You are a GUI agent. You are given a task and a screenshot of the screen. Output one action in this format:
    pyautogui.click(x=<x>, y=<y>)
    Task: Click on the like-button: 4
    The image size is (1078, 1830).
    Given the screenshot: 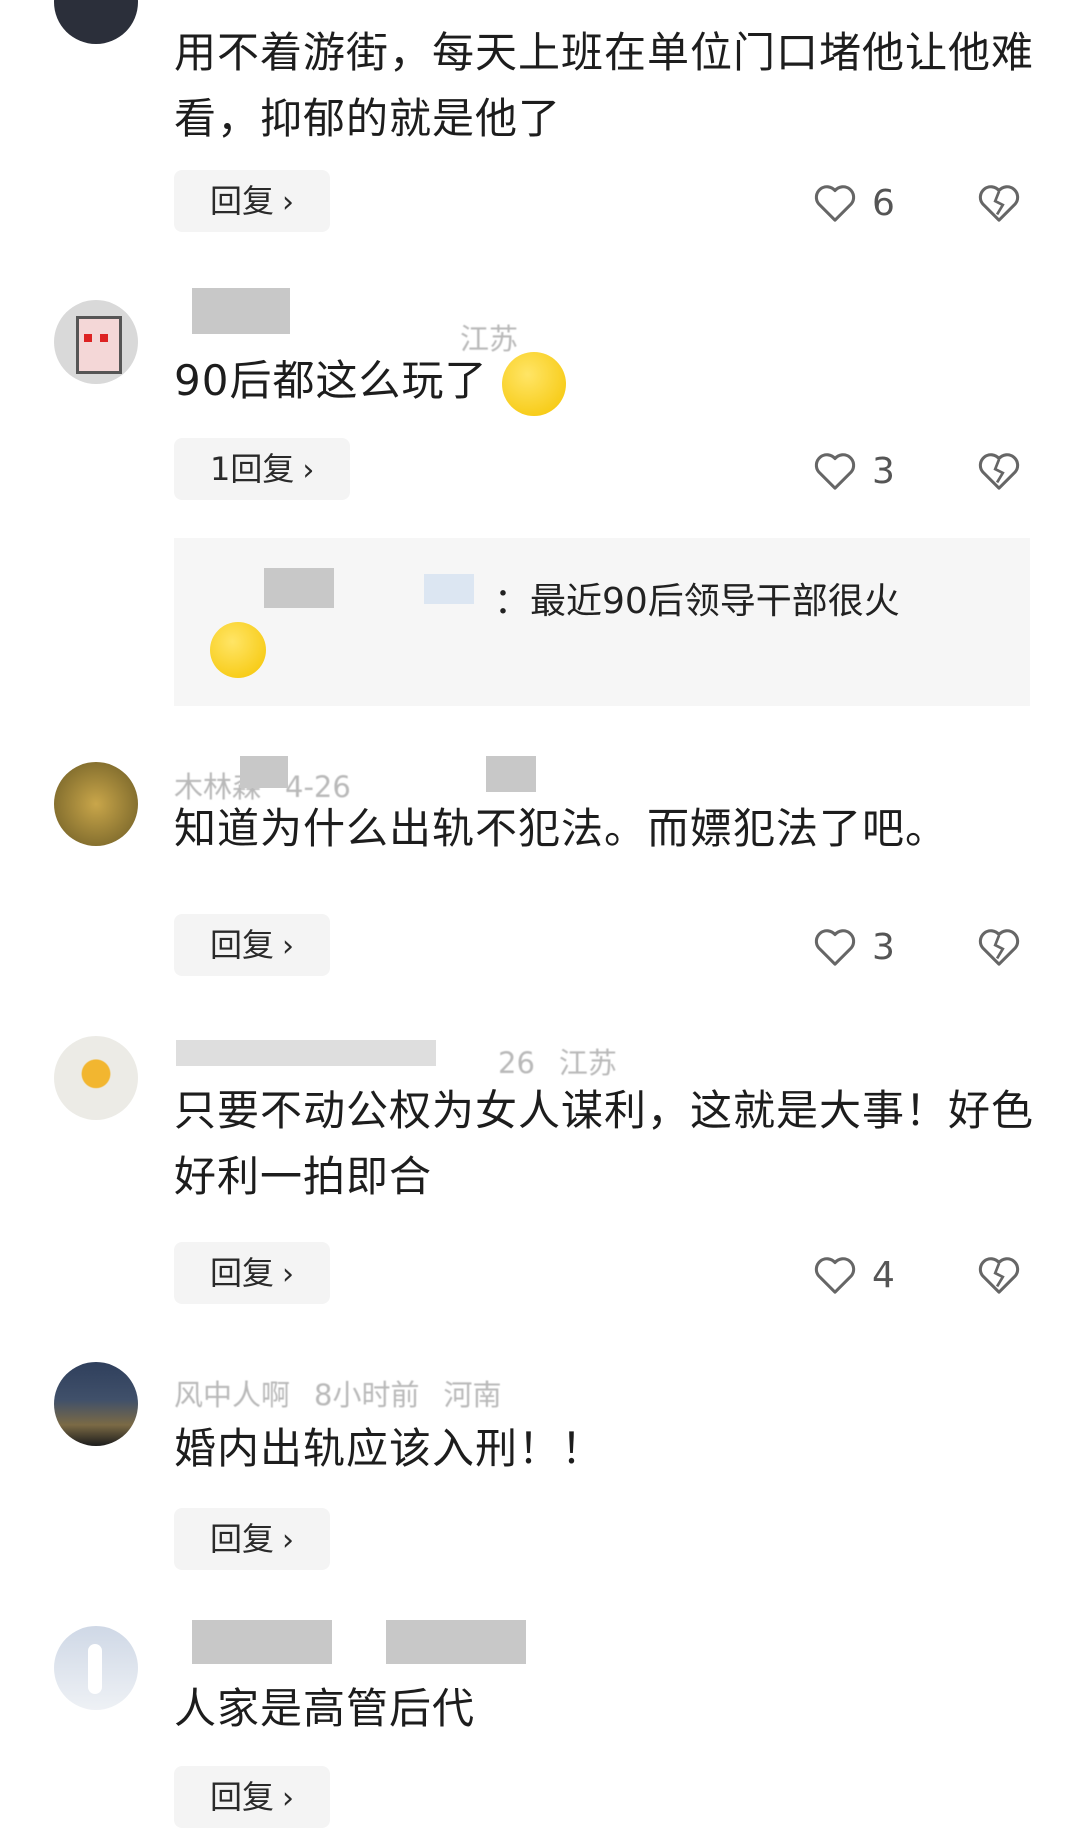 What is the action you would take?
    pyautogui.click(x=853, y=1275)
    